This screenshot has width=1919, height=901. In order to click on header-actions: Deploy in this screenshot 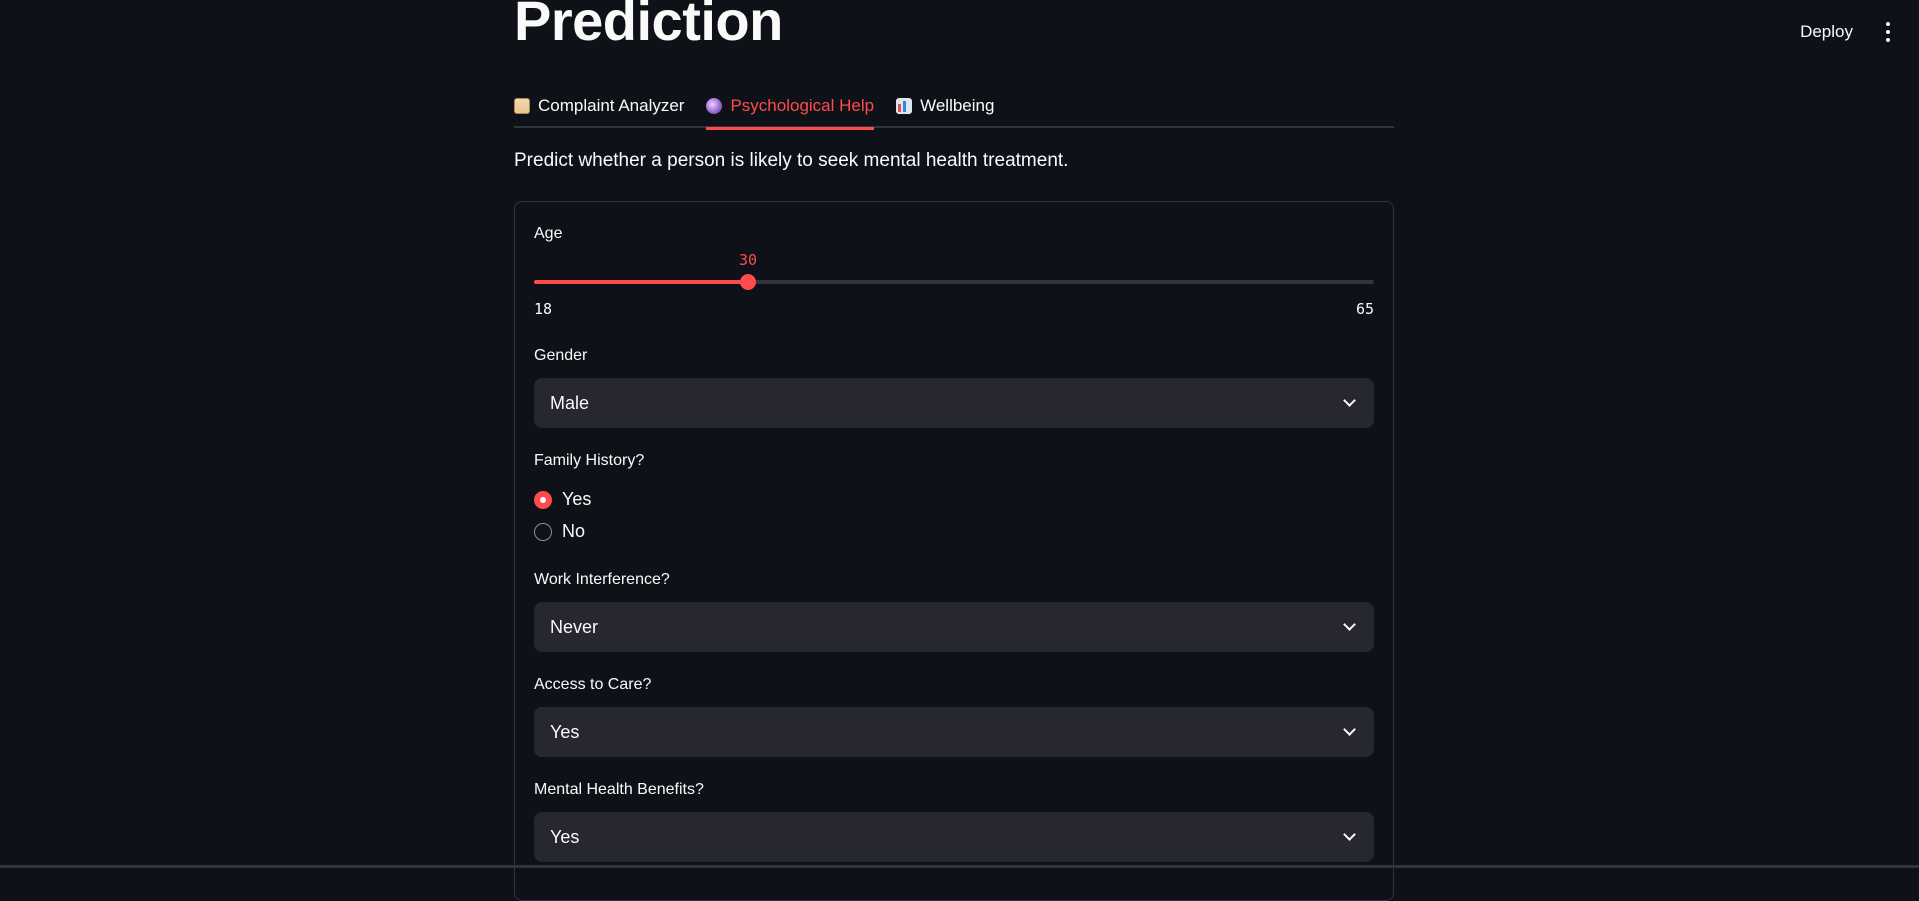, I will do `click(1844, 32)`.